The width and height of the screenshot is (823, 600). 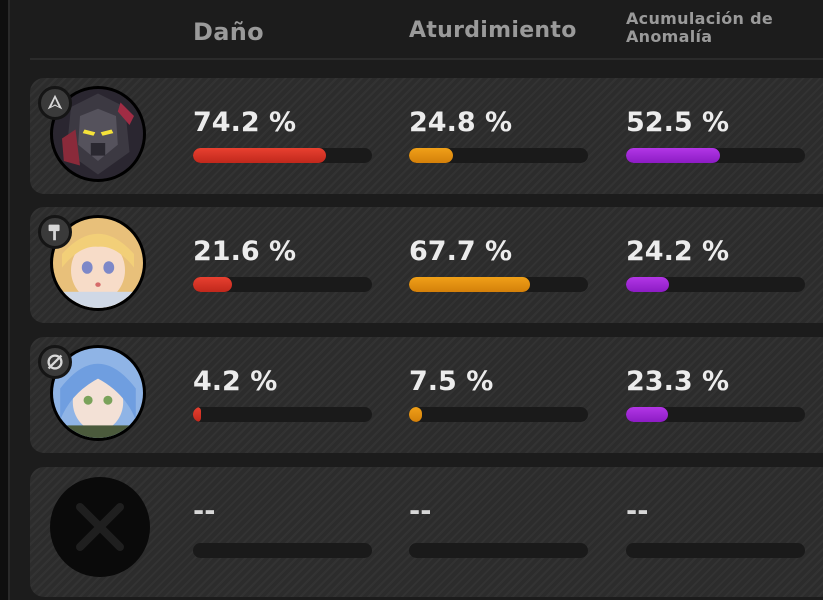 I want to click on damage-stat: 74.2 %, so click(x=283, y=120).